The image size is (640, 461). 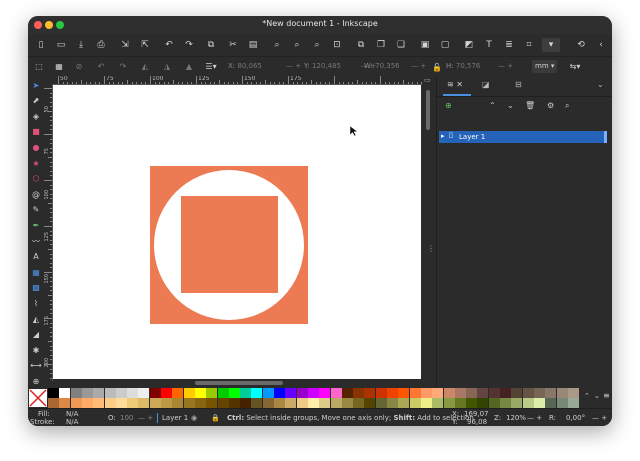 What do you see at coordinates (443, 136) in the screenshot?
I see `expand-icon: ▸` at bounding box center [443, 136].